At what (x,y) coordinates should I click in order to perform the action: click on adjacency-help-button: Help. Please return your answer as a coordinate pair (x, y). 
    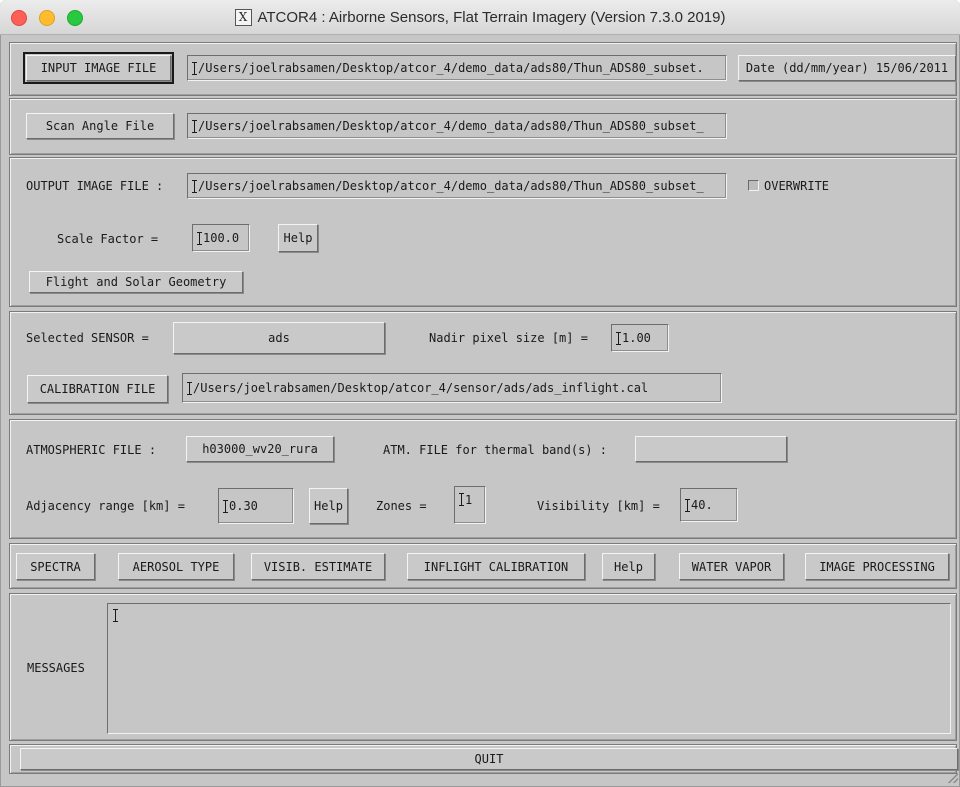
    Looking at the image, I should click on (328, 506).